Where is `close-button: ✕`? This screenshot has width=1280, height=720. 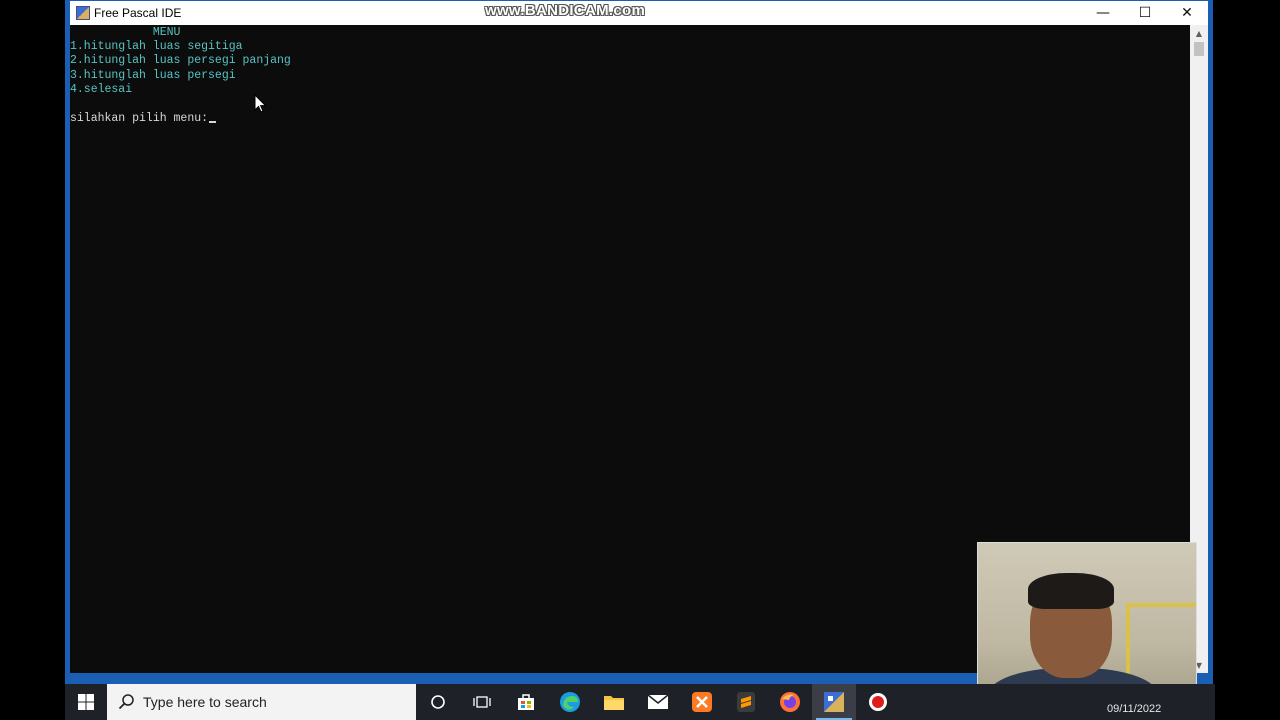
close-button: ✕ is located at coordinates (1187, 13).